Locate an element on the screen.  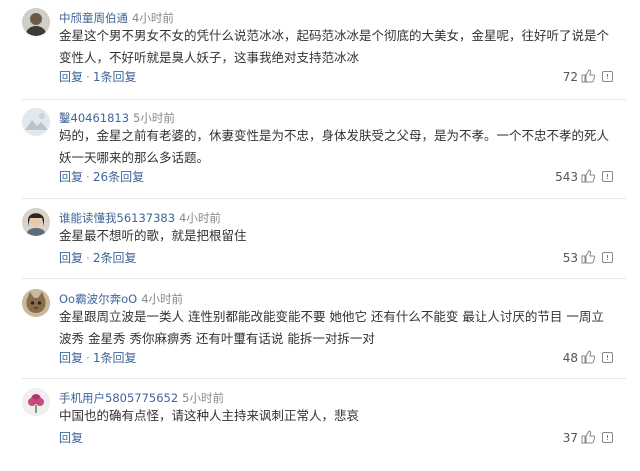
like-count: 37 is located at coordinates (570, 438).